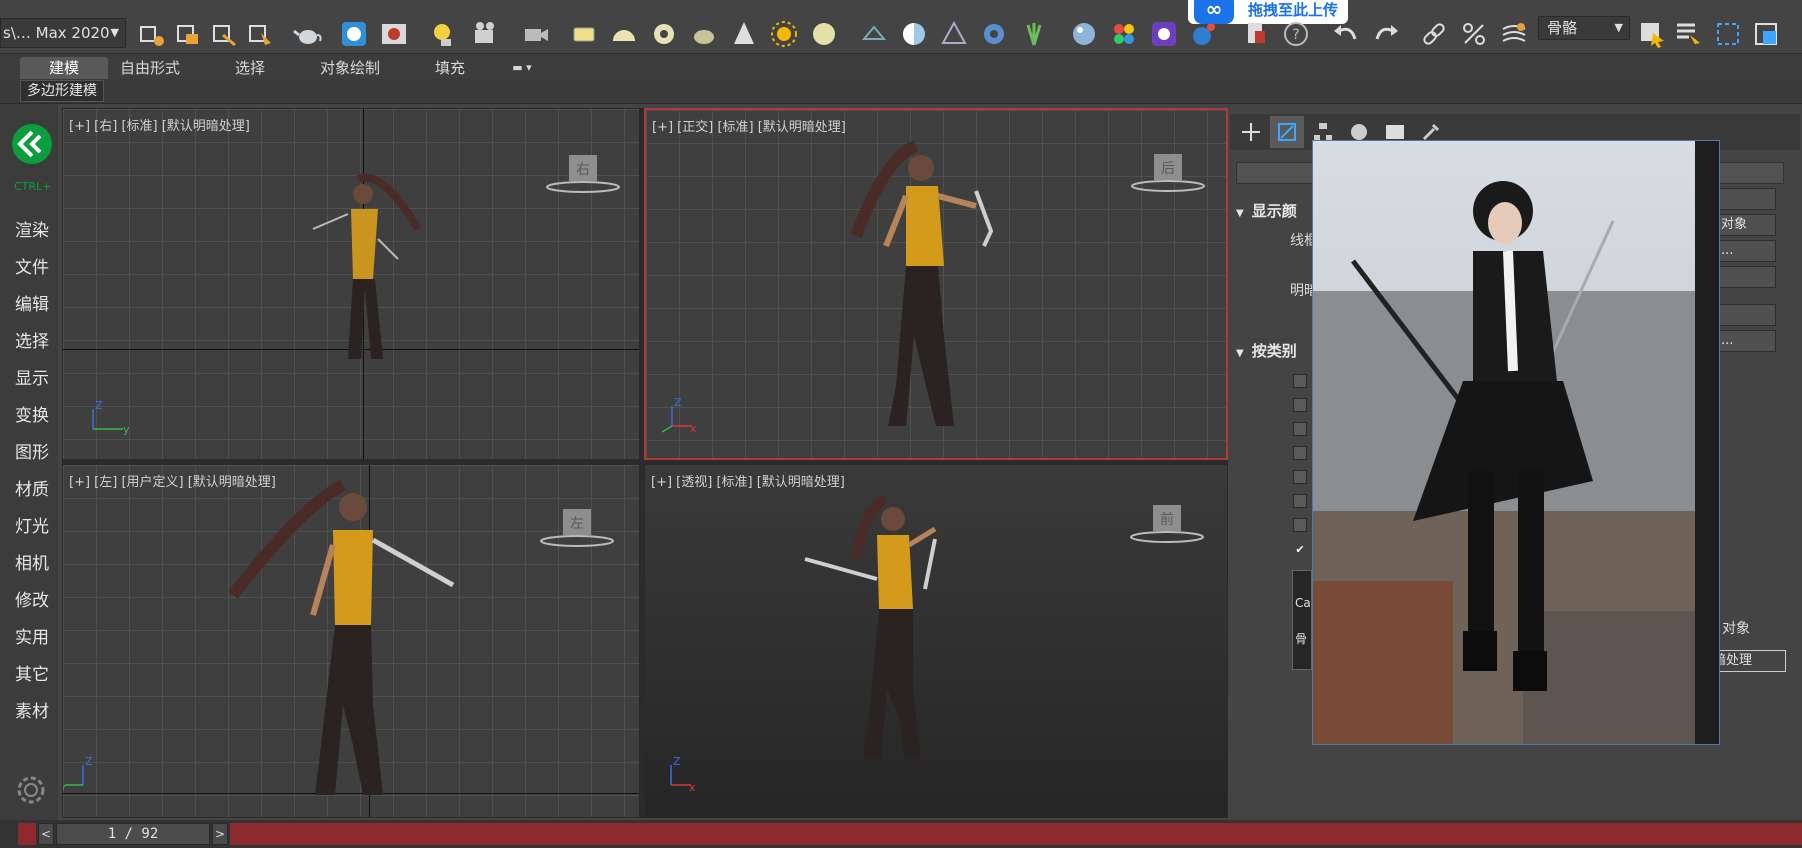  What do you see at coordinates (1434, 34) in the screenshot?
I see `link-icon` at bounding box center [1434, 34].